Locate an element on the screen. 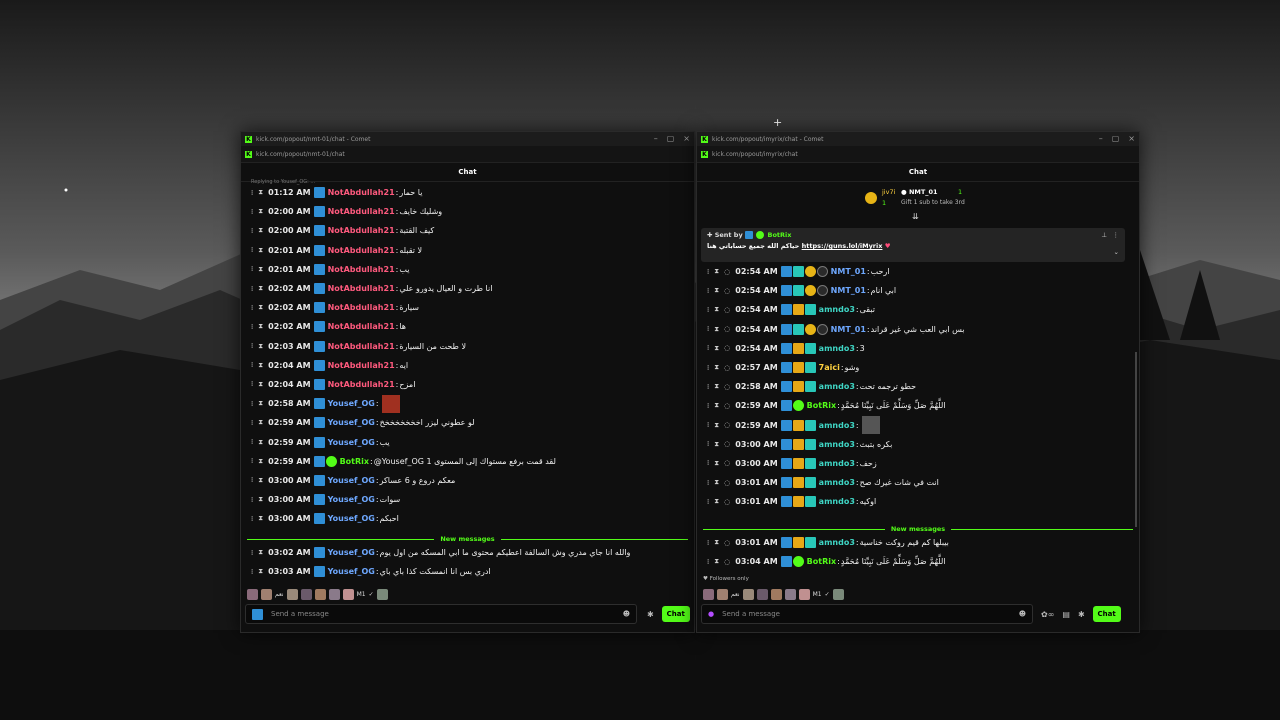 This screenshot has width=1280, height=720. chat-message: ⁞ ⧗ 02:04 AM NotAbdullah21: امزح is located at coordinates (467, 384).